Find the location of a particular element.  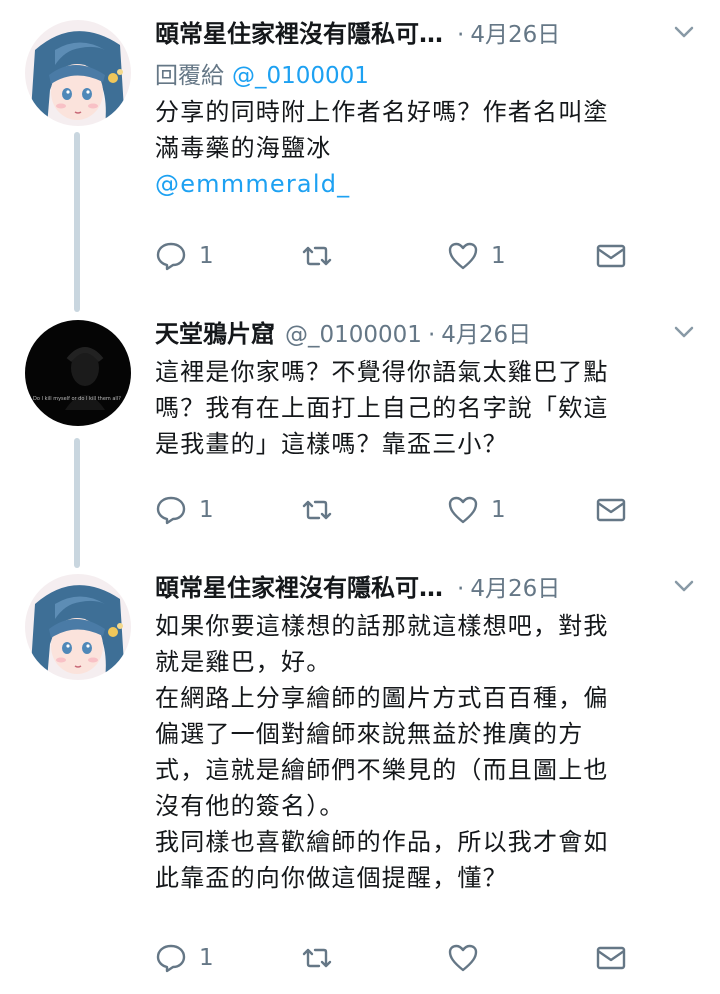

reply-mention-link: @_0100001 is located at coordinates (300, 76).